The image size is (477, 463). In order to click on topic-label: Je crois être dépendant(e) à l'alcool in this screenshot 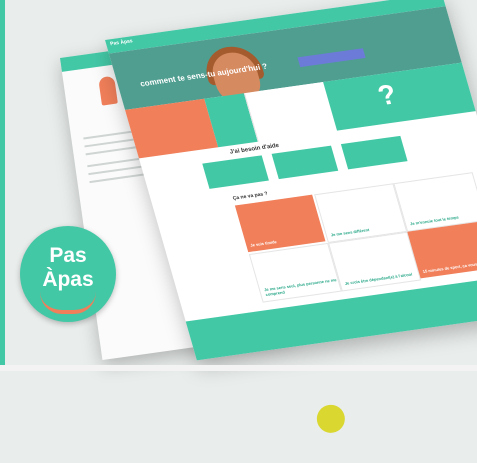, I will do `click(378, 278)`.